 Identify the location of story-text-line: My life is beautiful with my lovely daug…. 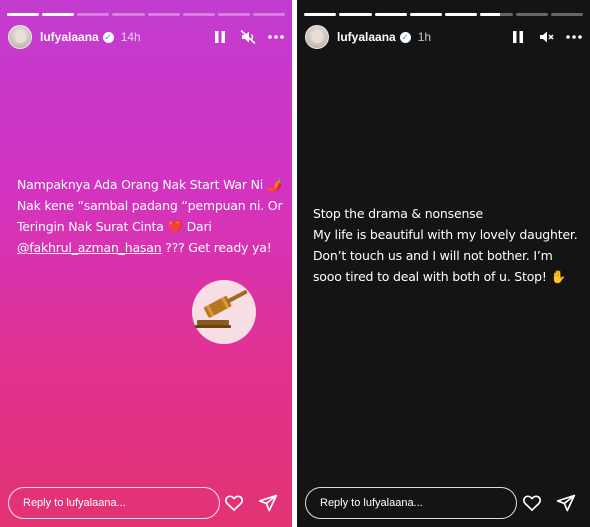
(445, 234).